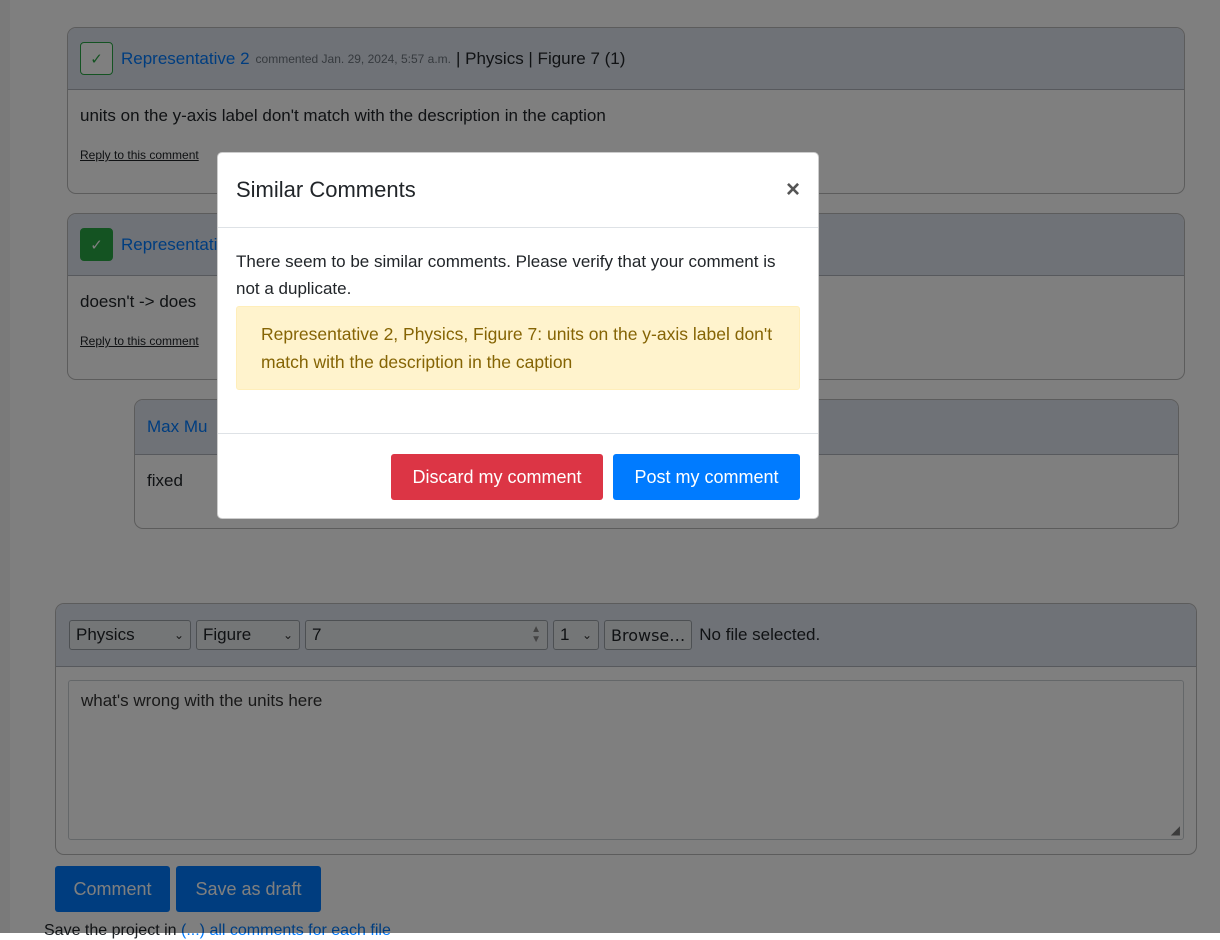 The width and height of the screenshot is (1220, 940). I want to click on modal-header: Similar Comments ×, so click(518, 190).